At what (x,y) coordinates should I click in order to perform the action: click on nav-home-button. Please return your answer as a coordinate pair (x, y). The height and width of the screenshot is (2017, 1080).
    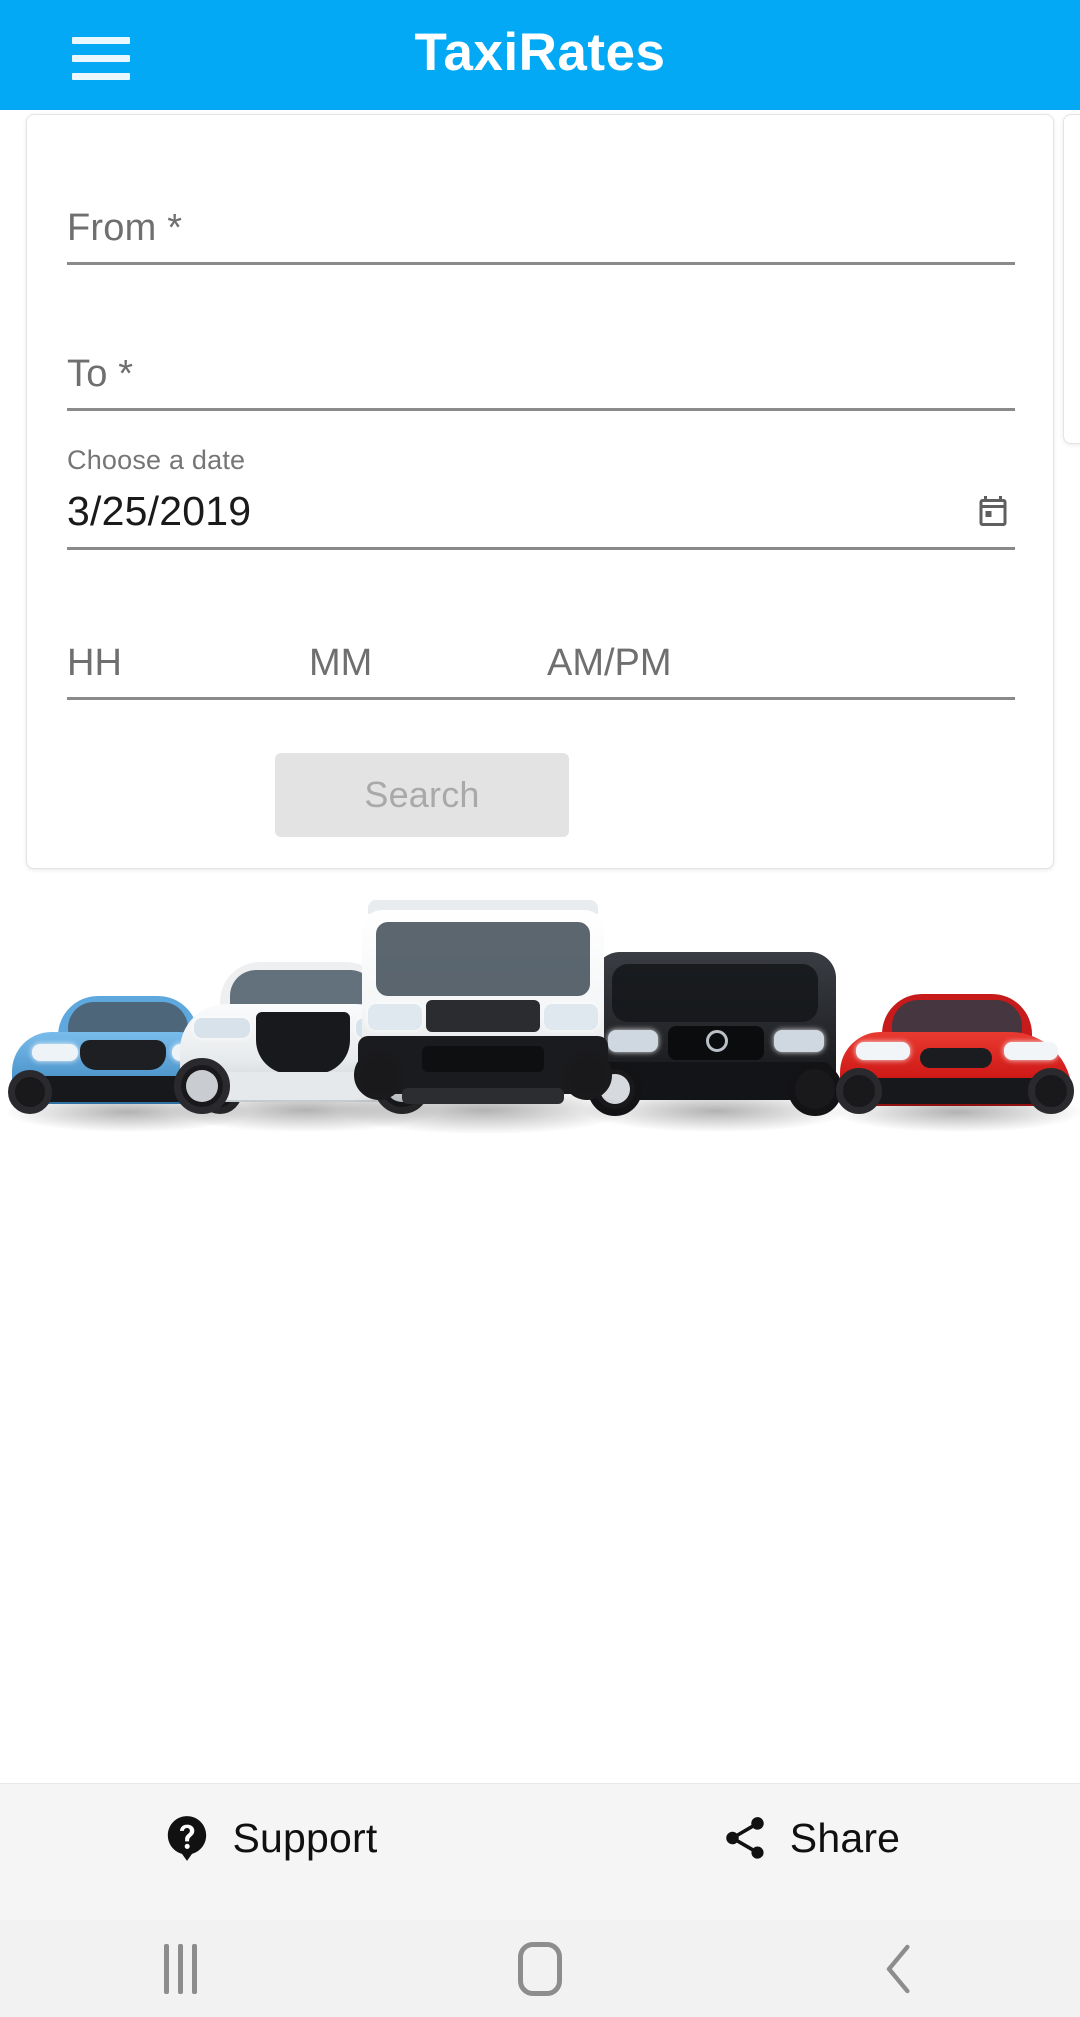
    Looking at the image, I should click on (540, 1968).